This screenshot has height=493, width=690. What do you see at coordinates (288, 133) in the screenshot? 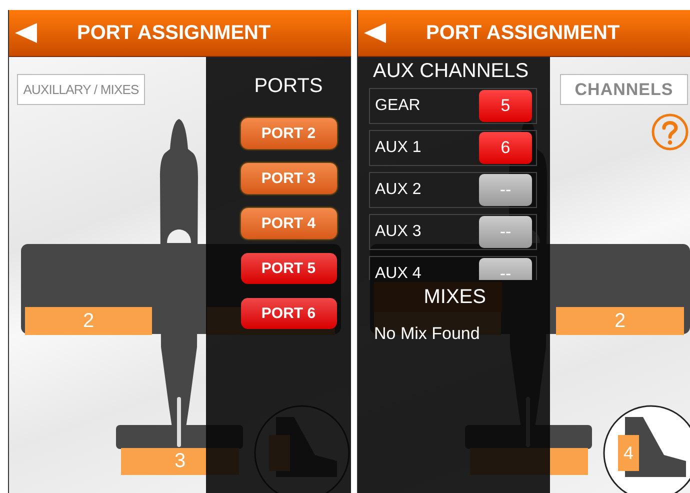
I see `port-button: PORT 2` at bounding box center [288, 133].